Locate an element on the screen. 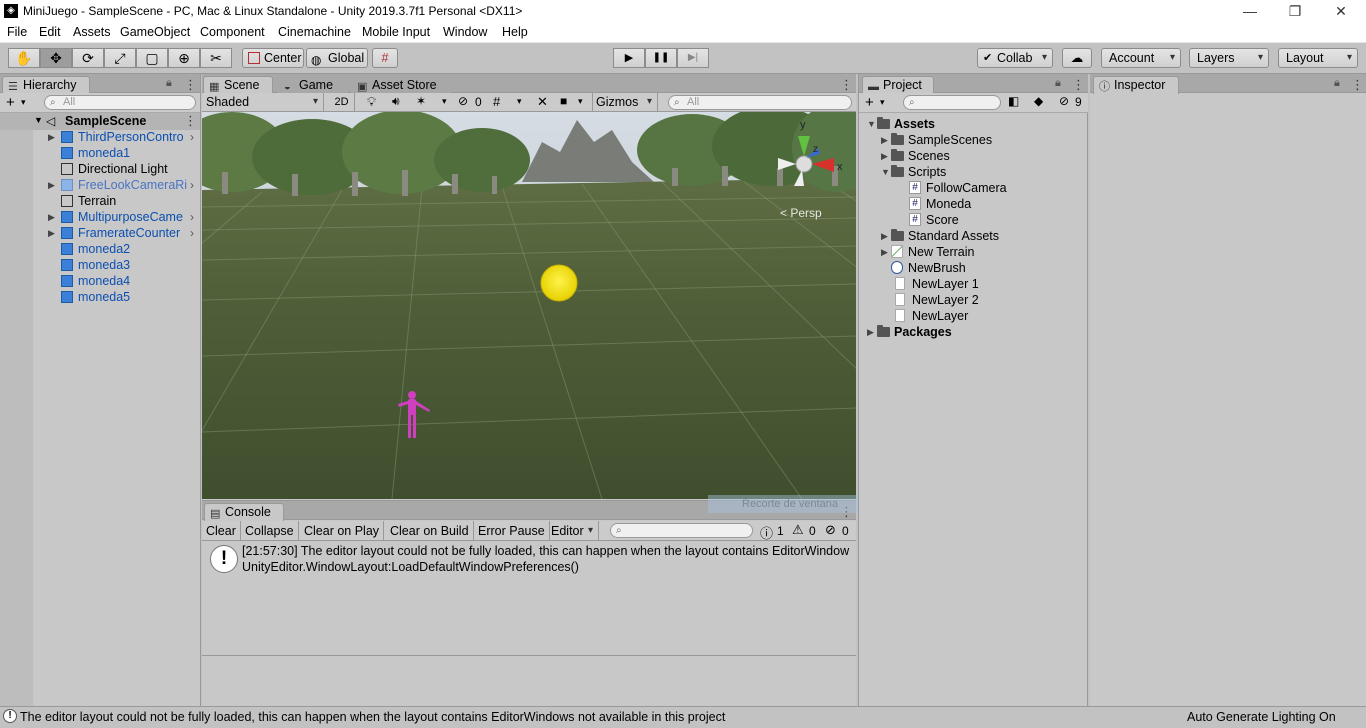  tab-hierarchy: ☰ Hierarchy is located at coordinates (46, 85).